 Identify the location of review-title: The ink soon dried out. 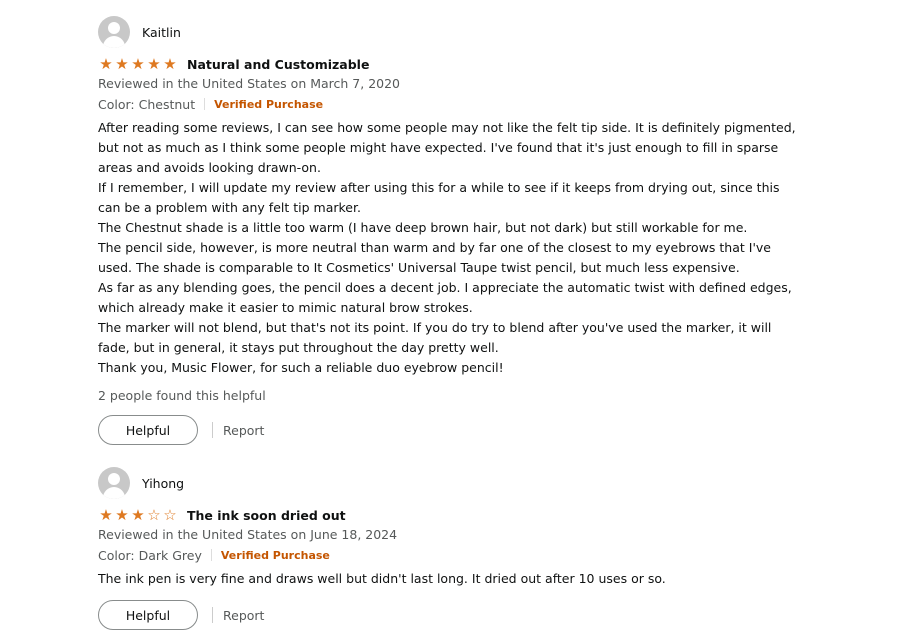
(266, 515).